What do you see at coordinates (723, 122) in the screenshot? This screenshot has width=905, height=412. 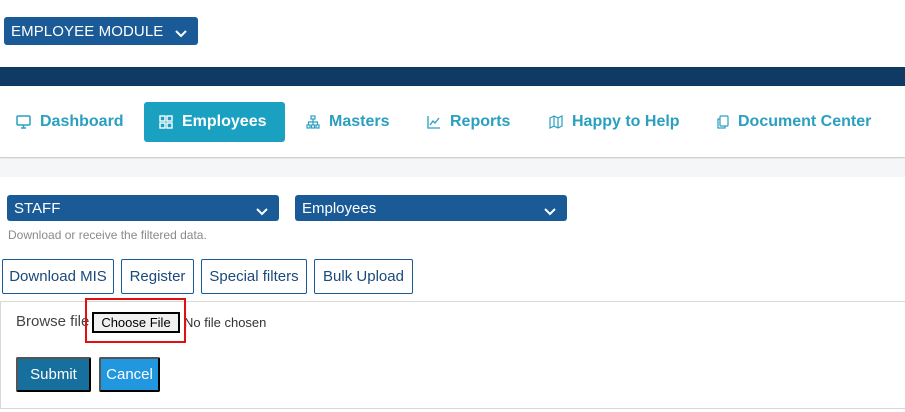 I see `copy-icon` at bounding box center [723, 122].